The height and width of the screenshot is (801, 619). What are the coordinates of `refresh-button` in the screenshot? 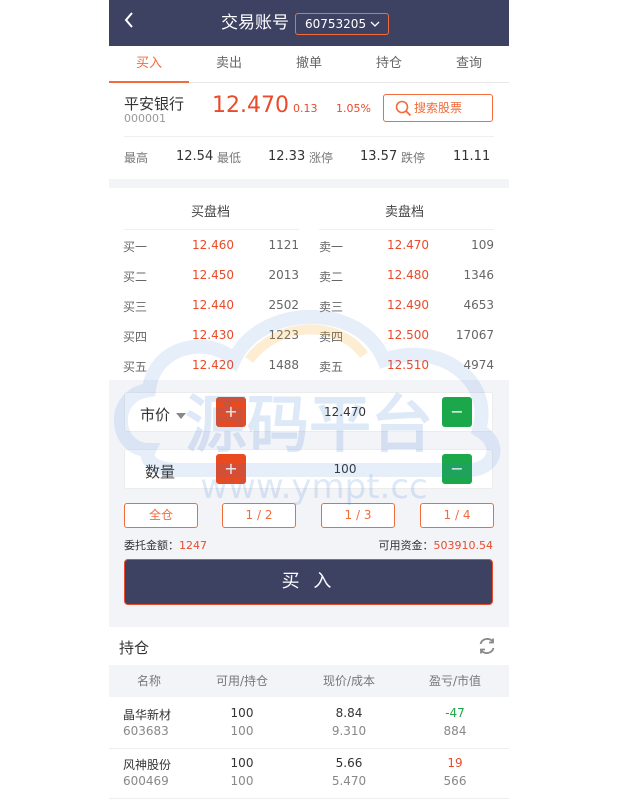 It's located at (487, 648).